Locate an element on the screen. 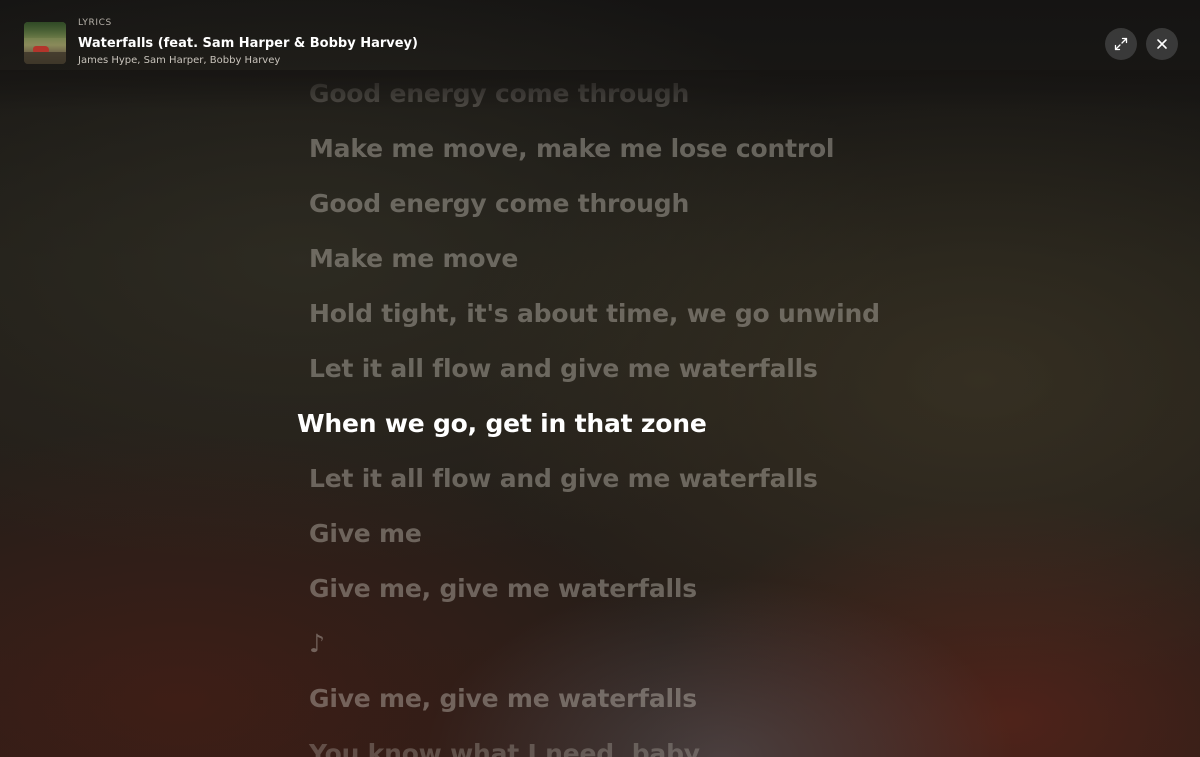 This screenshot has height=757, width=1200. close-button is located at coordinates (1162, 44).